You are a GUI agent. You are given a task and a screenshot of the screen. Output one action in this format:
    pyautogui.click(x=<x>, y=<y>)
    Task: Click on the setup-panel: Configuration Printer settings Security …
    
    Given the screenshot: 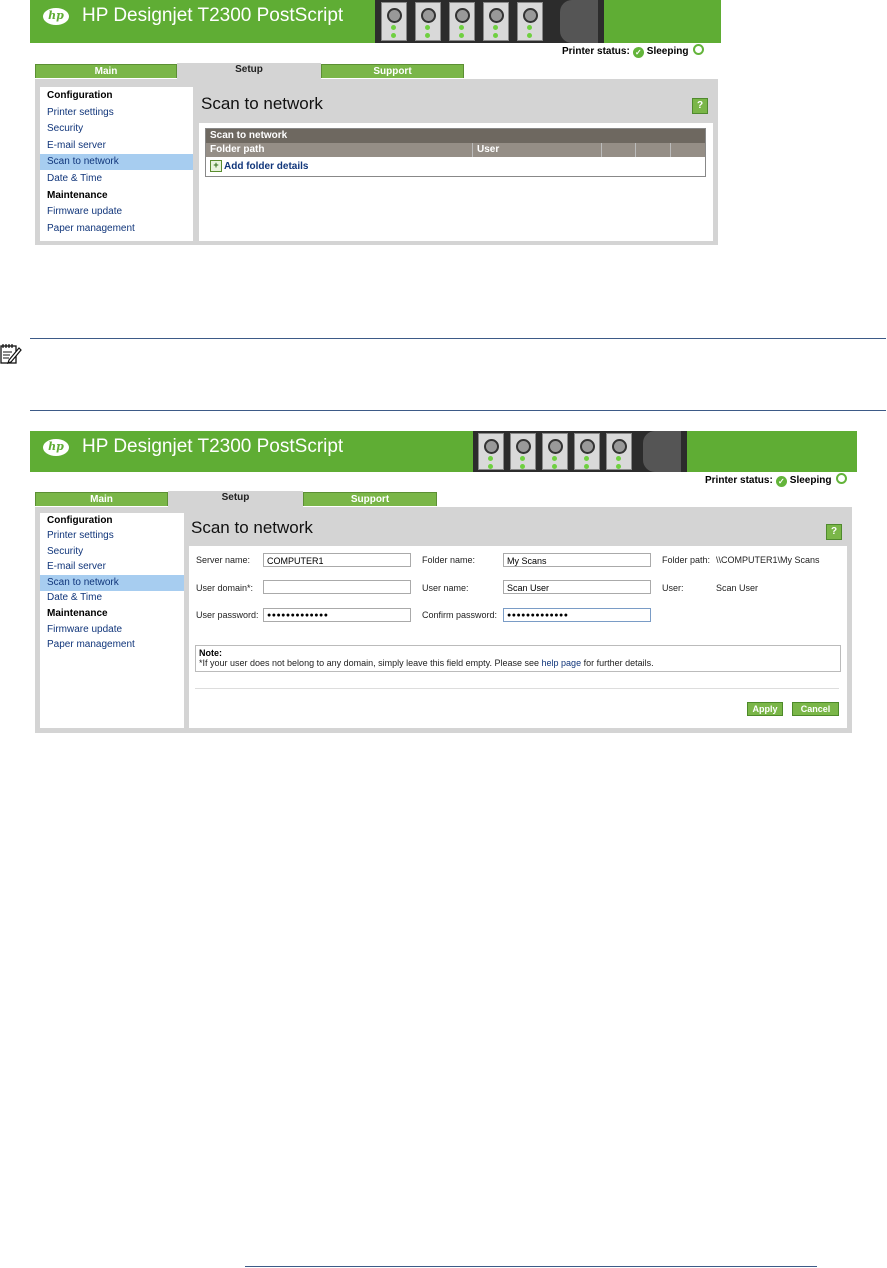 What is the action you would take?
    pyautogui.click(x=376, y=162)
    